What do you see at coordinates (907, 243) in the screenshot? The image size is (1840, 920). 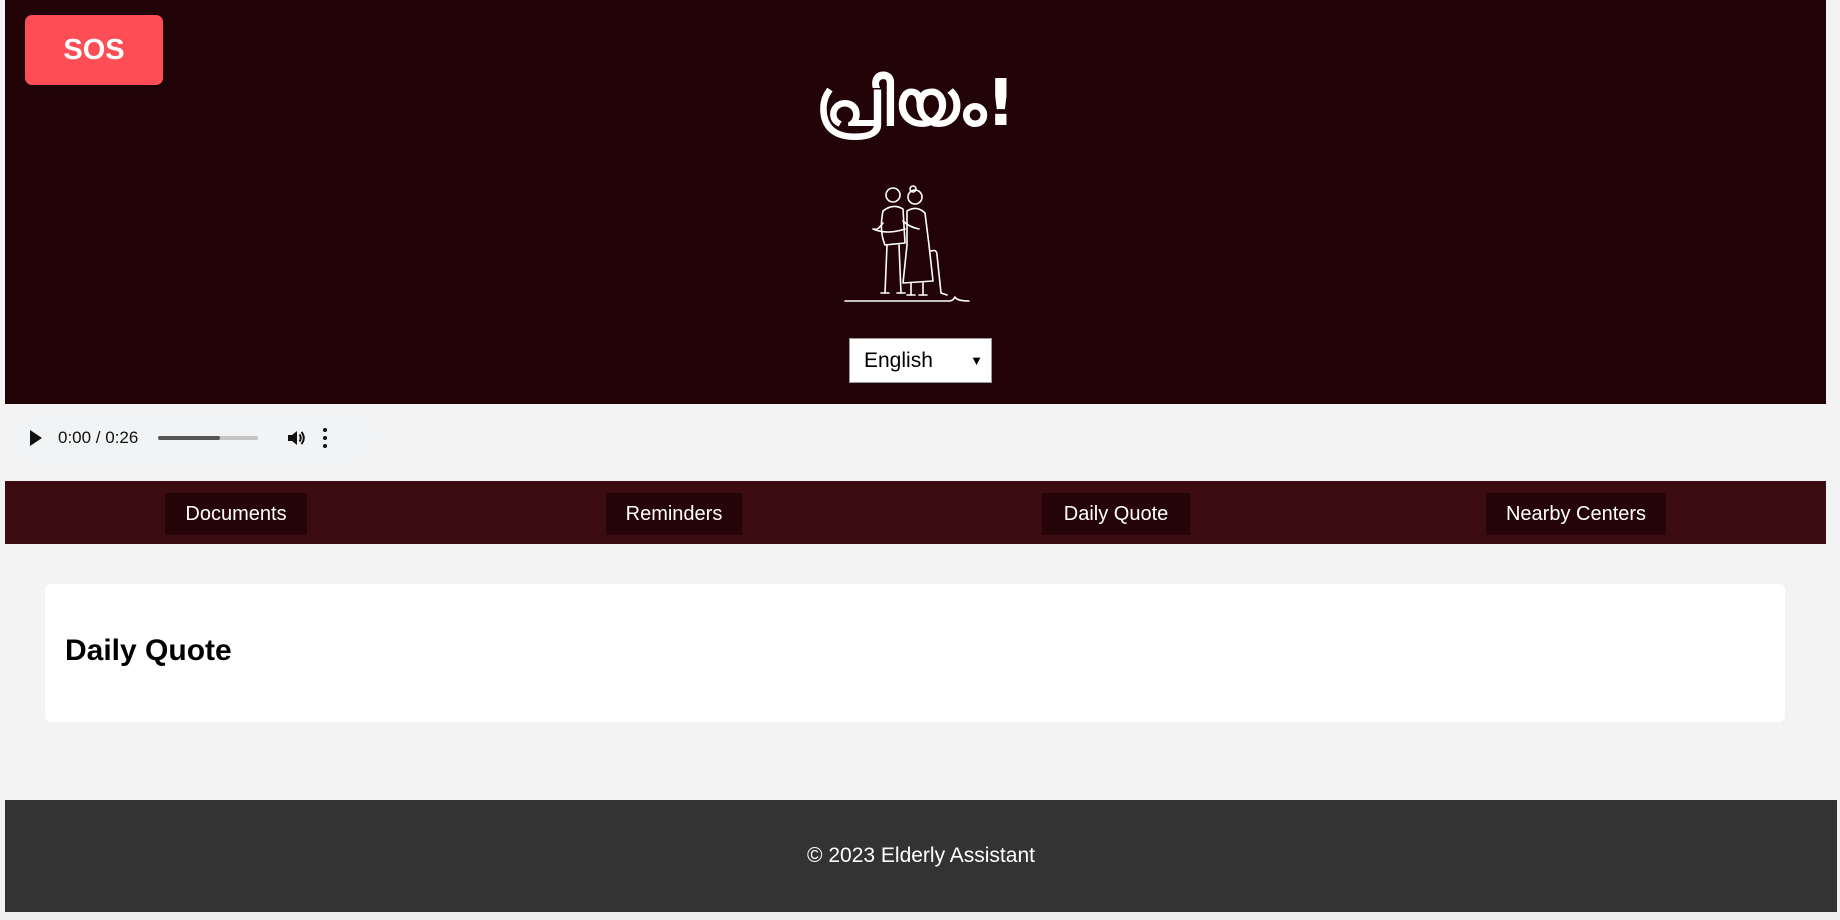 I see `elderly-couple-icon` at bounding box center [907, 243].